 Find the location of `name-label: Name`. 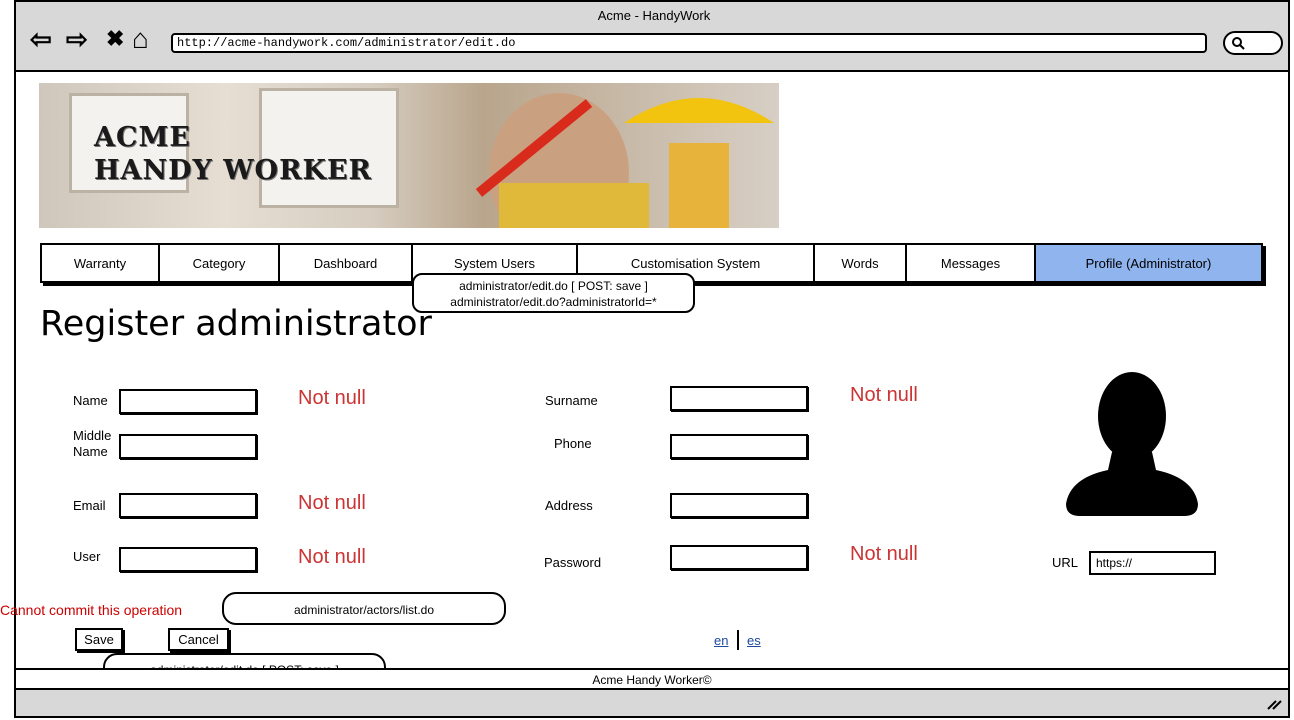

name-label: Name is located at coordinates (90, 400).